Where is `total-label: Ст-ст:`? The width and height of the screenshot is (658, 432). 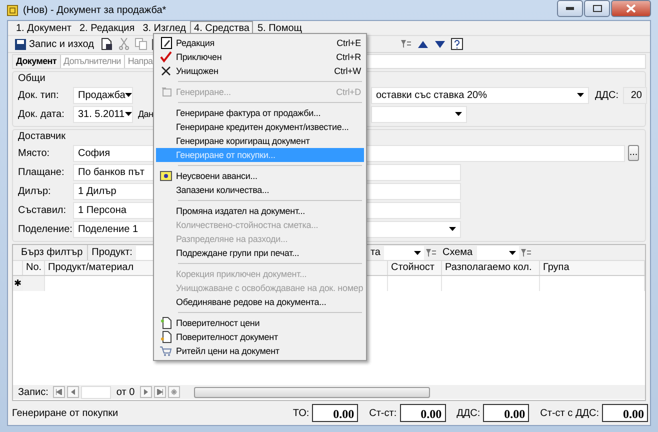
total-label: Ст-ст: is located at coordinates (383, 413).